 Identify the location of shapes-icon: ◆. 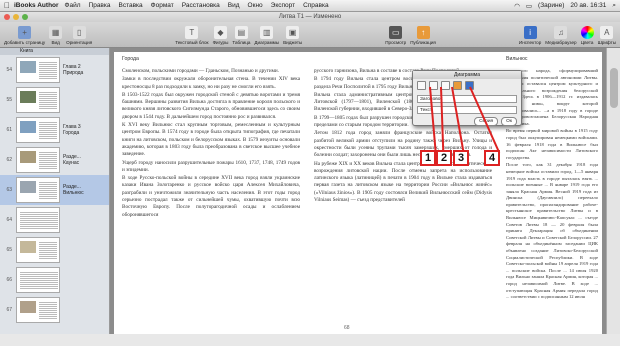
(220, 32).